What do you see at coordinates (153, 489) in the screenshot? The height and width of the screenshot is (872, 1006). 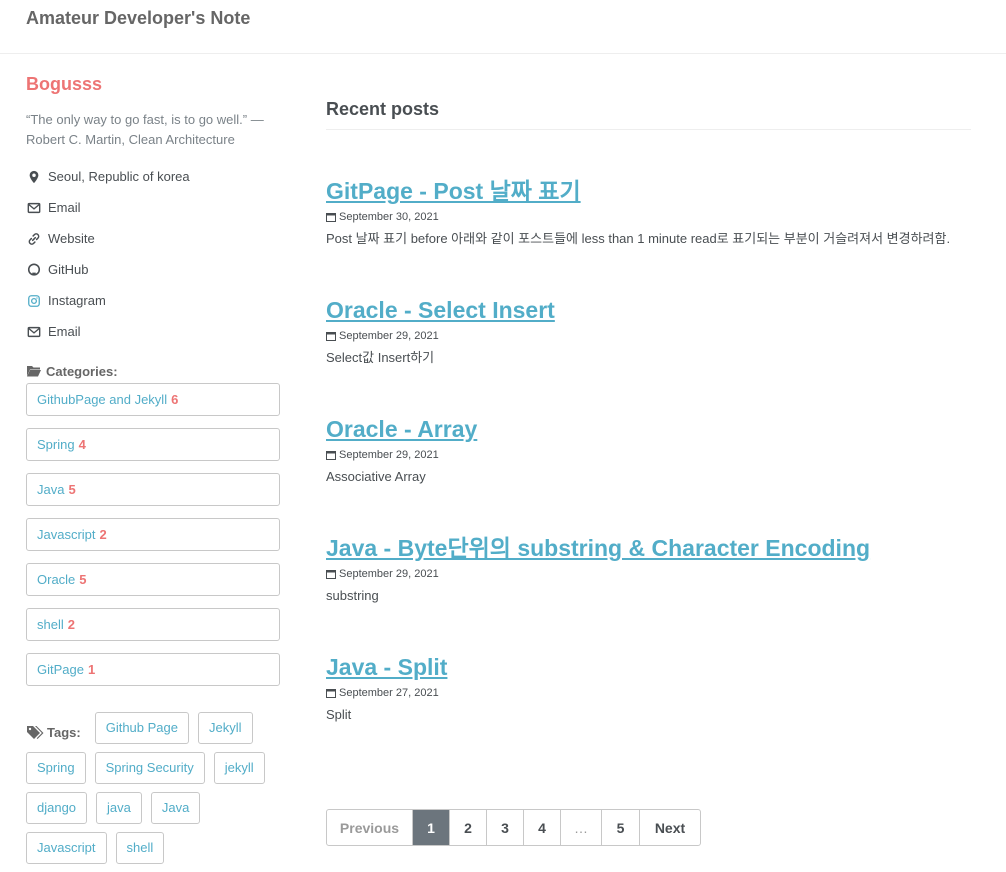 I see `category-item: Java 5` at bounding box center [153, 489].